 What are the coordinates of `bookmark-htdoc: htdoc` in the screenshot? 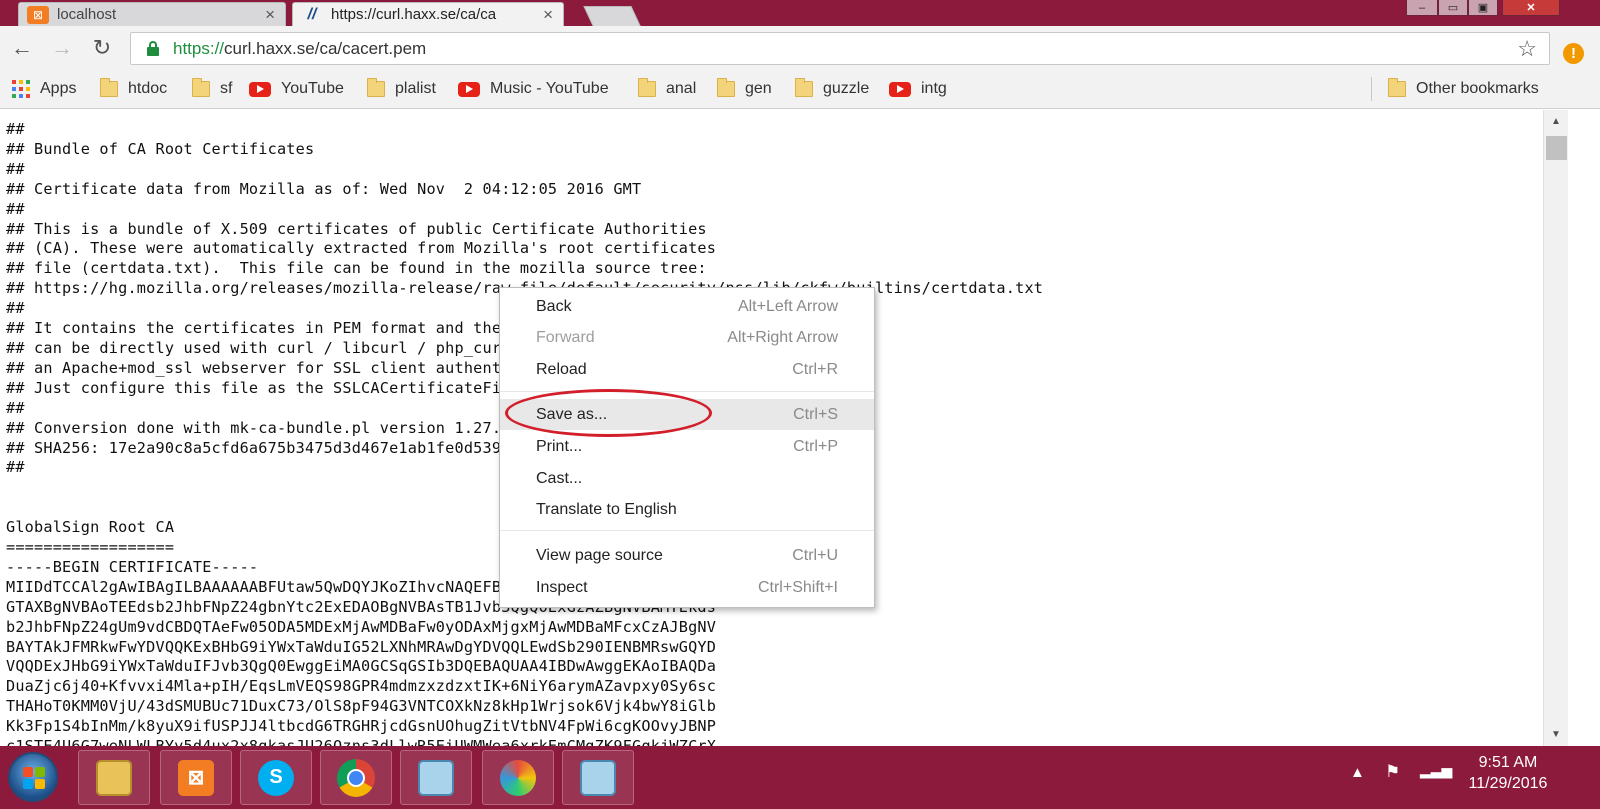 It's located at (134, 88).